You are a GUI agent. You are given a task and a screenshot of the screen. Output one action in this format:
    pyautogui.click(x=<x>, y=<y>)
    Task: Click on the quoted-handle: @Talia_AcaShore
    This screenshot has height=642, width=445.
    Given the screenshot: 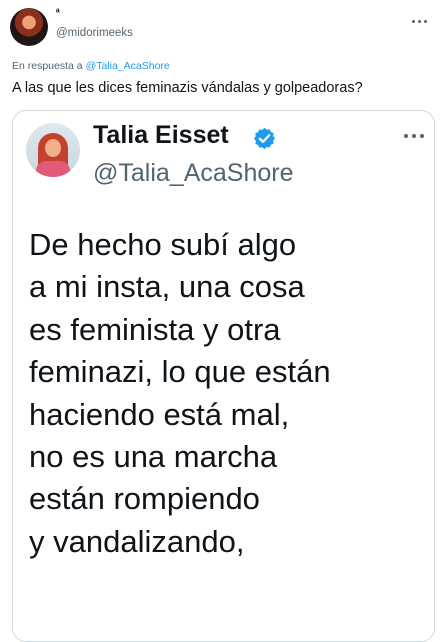 What is the action you would take?
    pyautogui.click(x=193, y=173)
    